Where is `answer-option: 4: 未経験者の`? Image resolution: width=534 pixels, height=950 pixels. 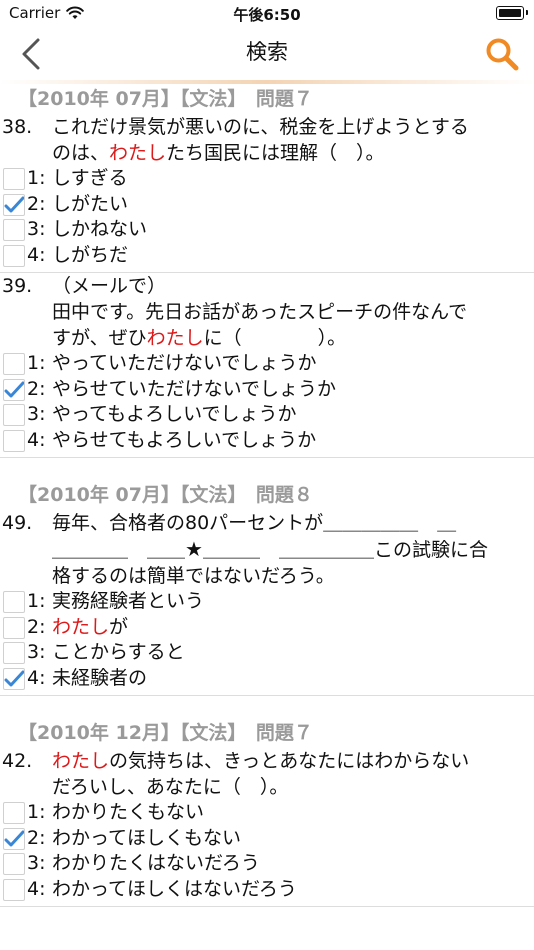
answer-option: 4: 未経験者の is located at coordinates (267, 679).